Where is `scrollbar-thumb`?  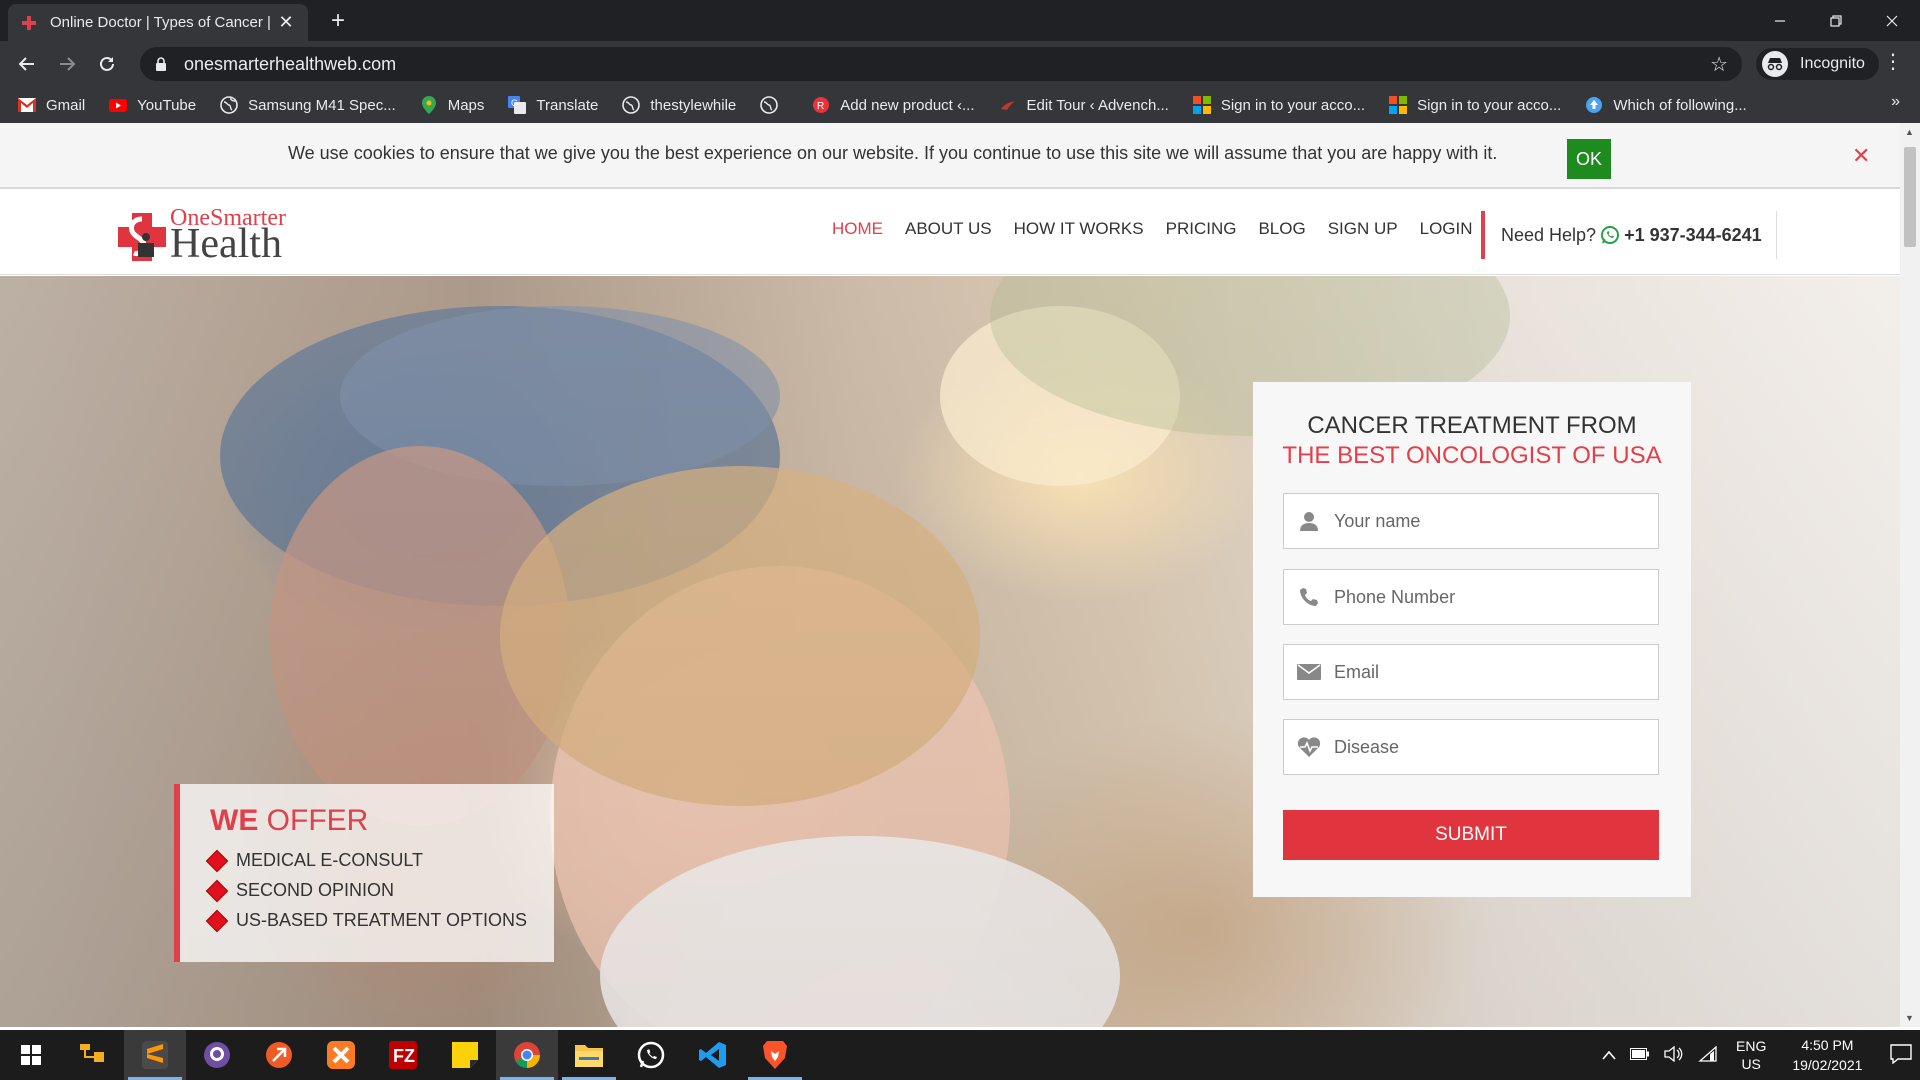
scrollbar-thumb is located at coordinates (1910, 197).